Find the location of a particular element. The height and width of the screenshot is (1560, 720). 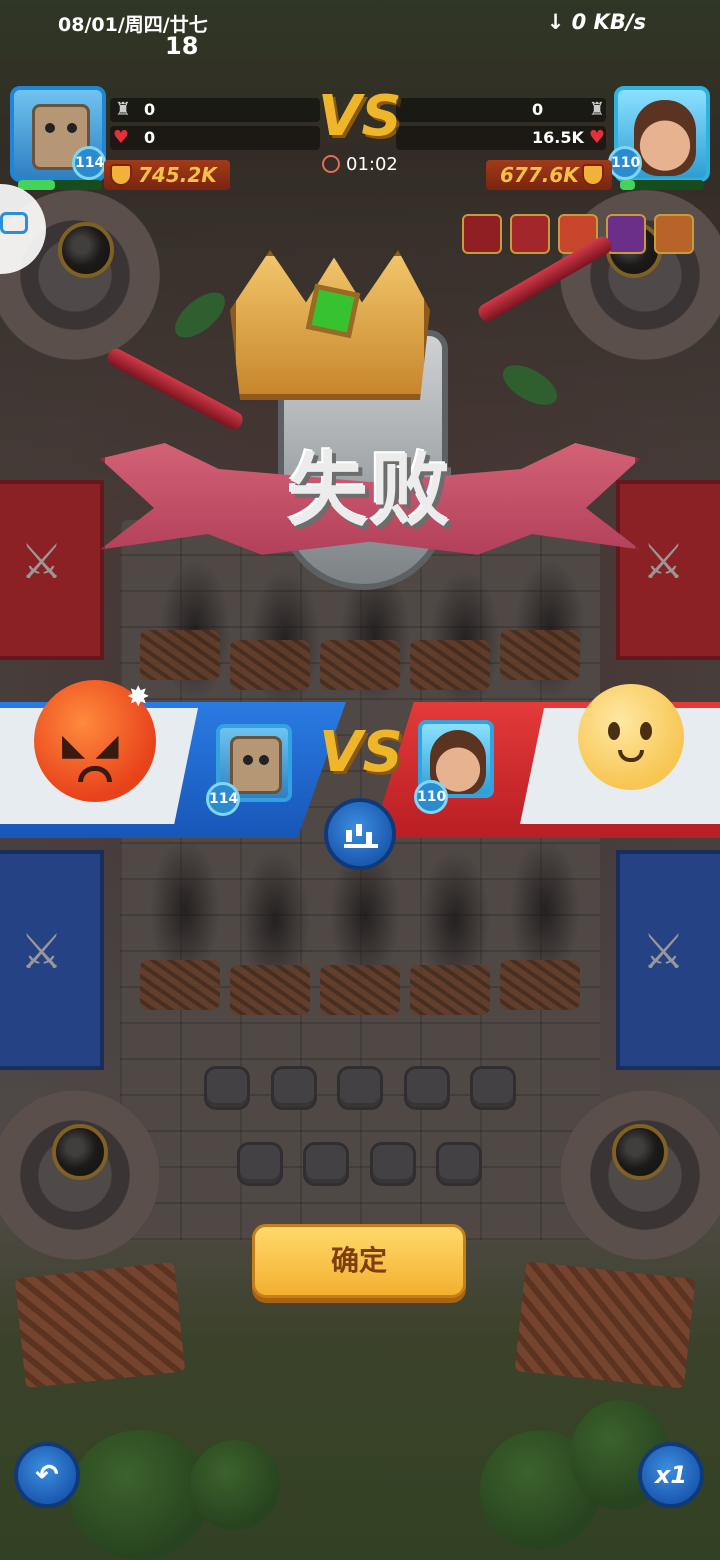

smile-mouth is located at coordinates (631, 756).